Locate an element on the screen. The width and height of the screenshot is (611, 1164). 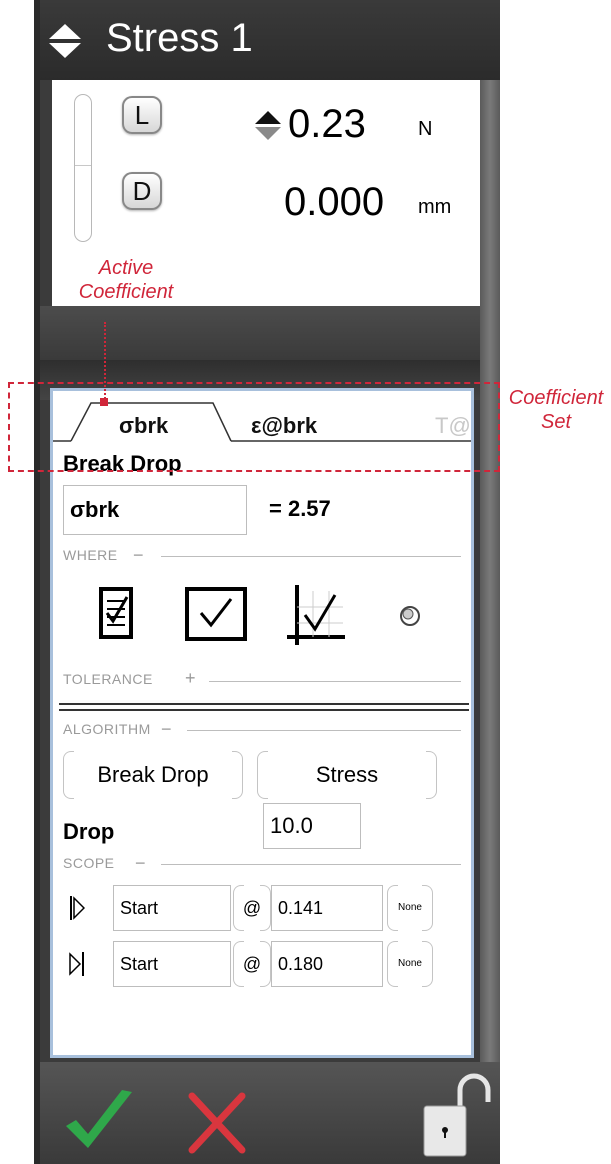
chart-check-icon is located at coordinates (316, 615).